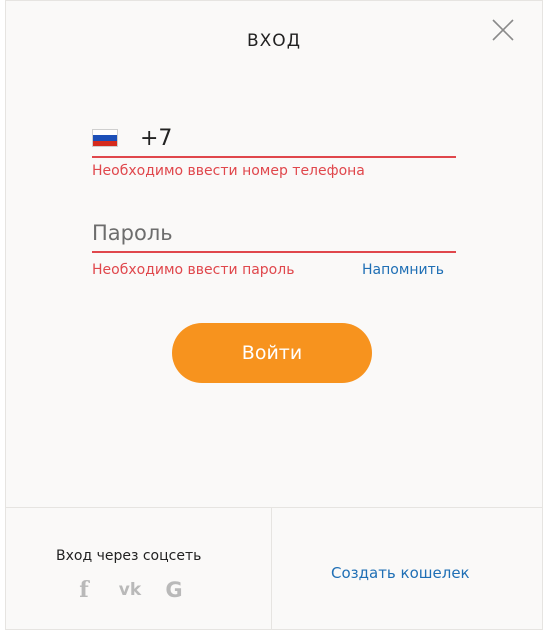 Image resolution: width=550 pixels, height=634 pixels. What do you see at coordinates (174, 590) in the screenshot?
I see `google-icon: G` at bounding box center [174, 590].